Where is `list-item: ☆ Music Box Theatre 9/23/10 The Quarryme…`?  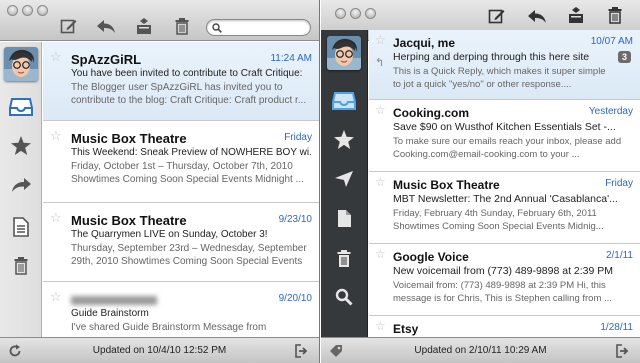 list-item: ☆ Music Box Theatre 9/23/10 The Quarryme… is located at coordinates (181, 242).